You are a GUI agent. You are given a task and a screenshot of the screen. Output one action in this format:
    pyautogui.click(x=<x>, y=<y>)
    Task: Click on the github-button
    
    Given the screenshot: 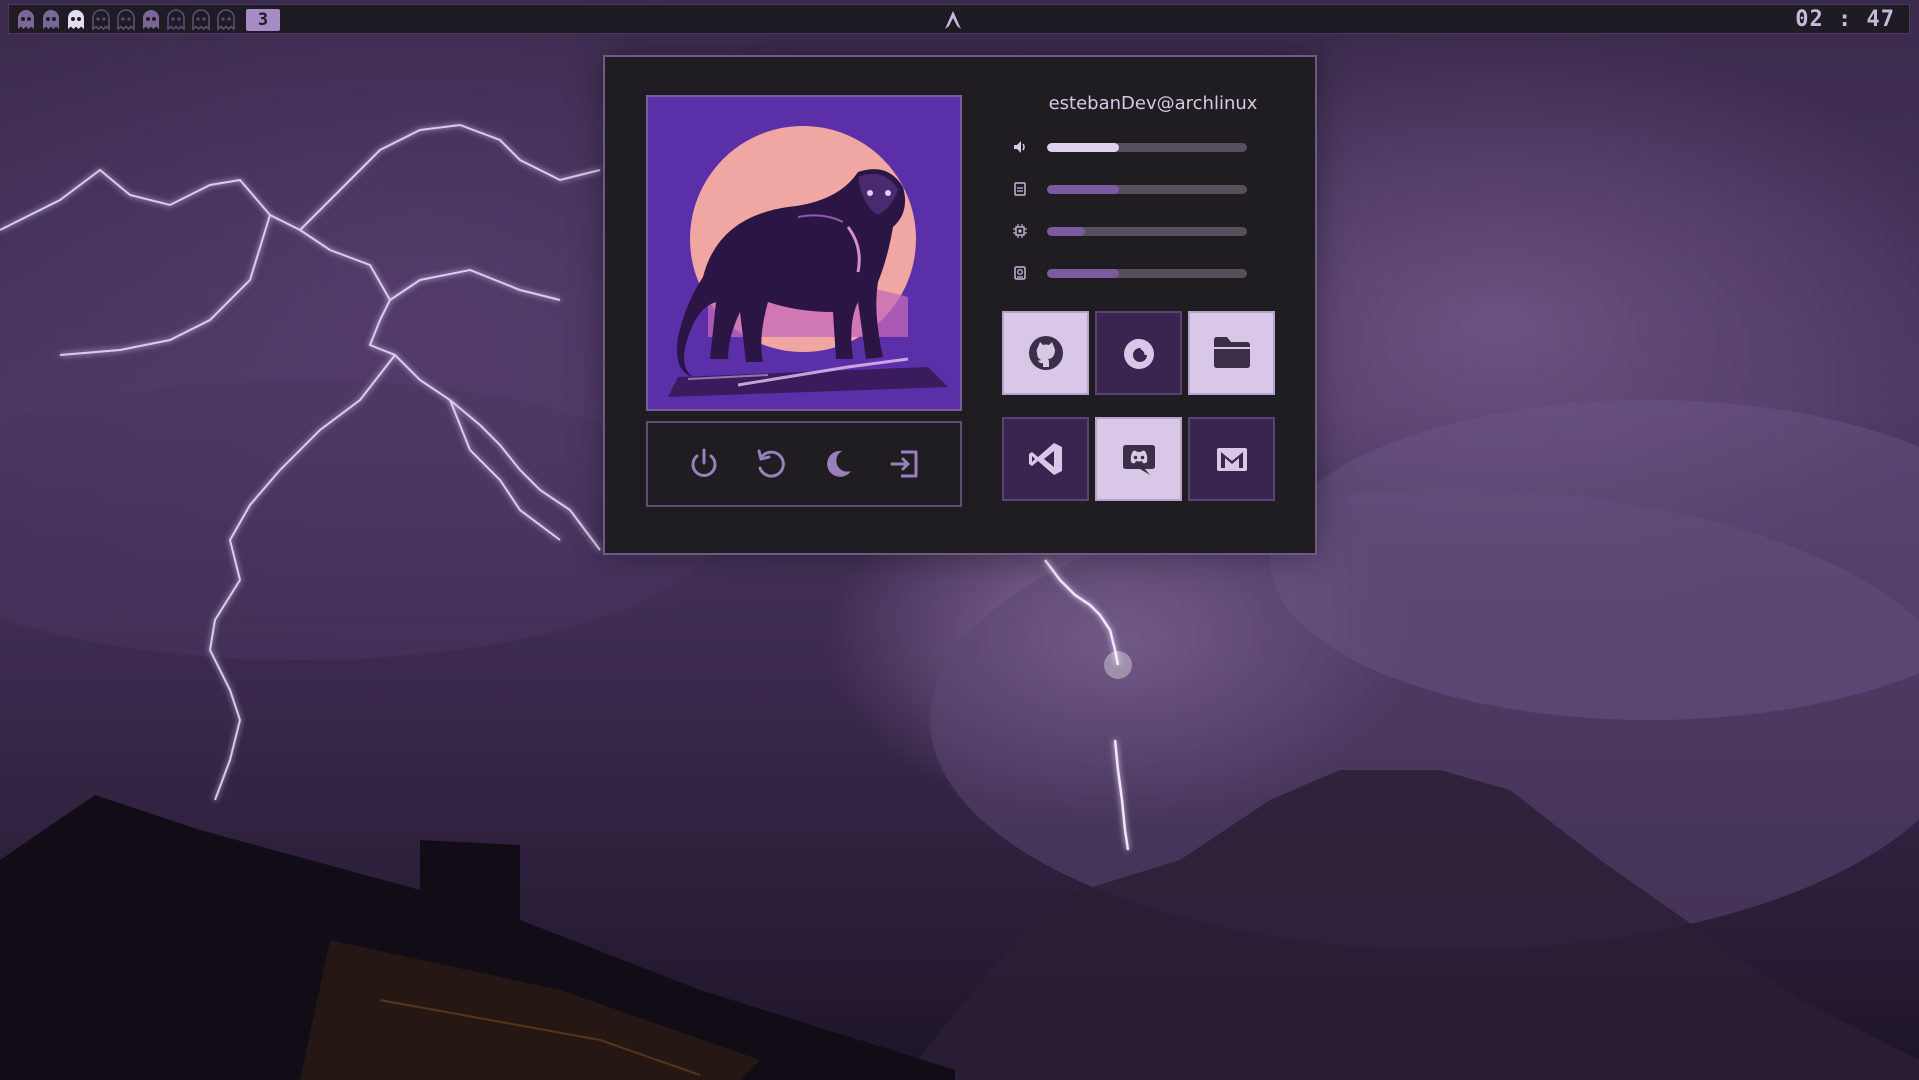 What is the action you would take?
    pyautogui.click(x=1045, y=353)
    